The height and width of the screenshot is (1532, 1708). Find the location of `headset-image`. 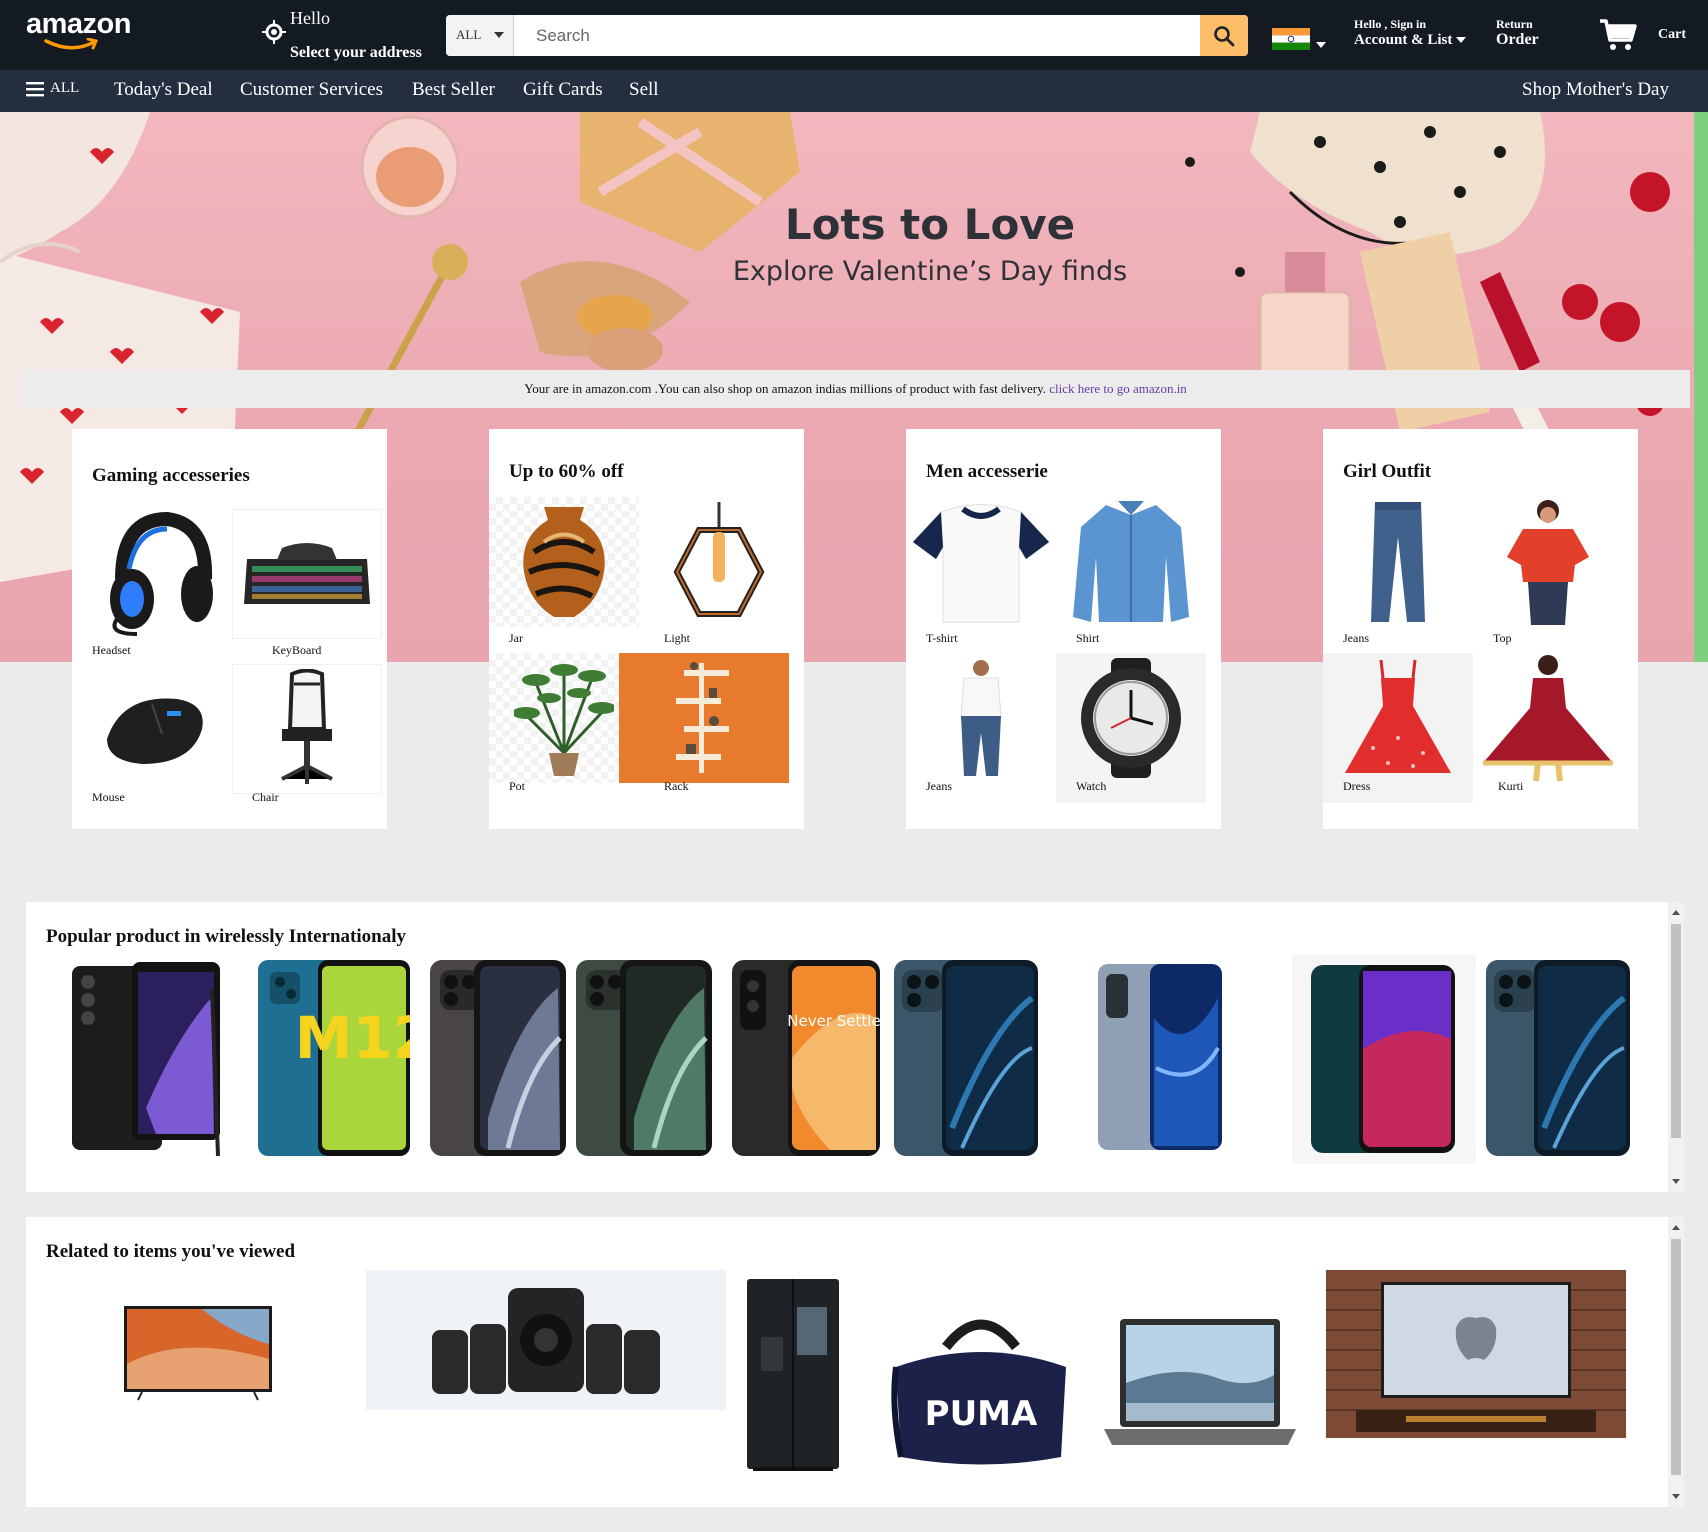

headset-image is located at coordinates (157, 574).